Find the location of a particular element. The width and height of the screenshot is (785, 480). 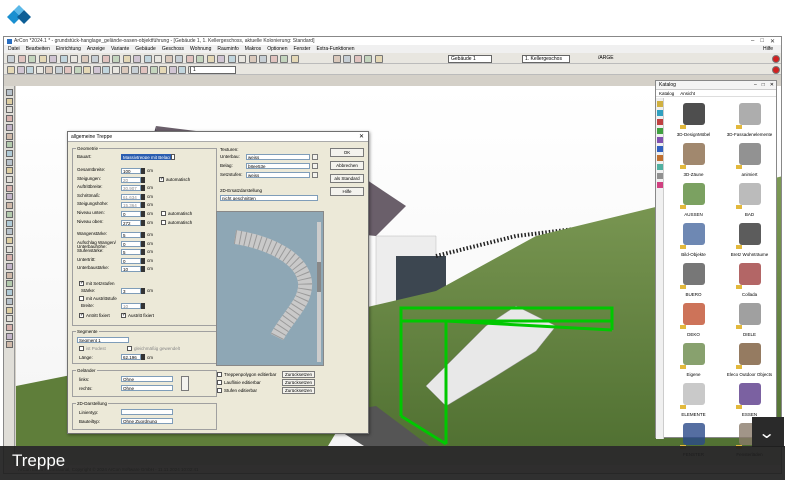

catalog-item: 3D-Zäune is located at coordinates (693, 163).